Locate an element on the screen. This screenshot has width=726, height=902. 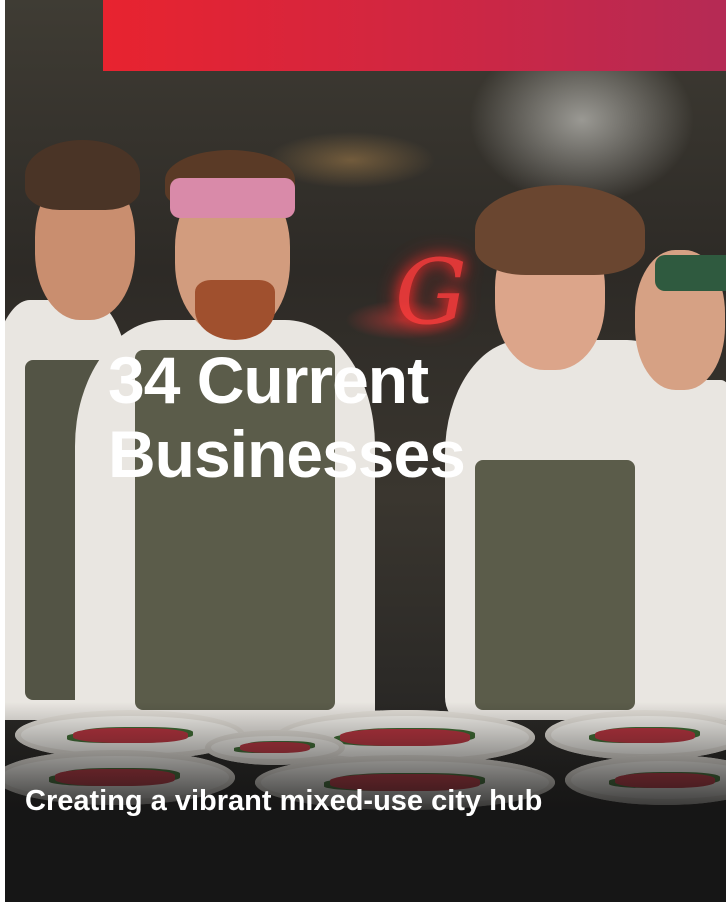
pink-bandana is located at coordinates (232, 198).